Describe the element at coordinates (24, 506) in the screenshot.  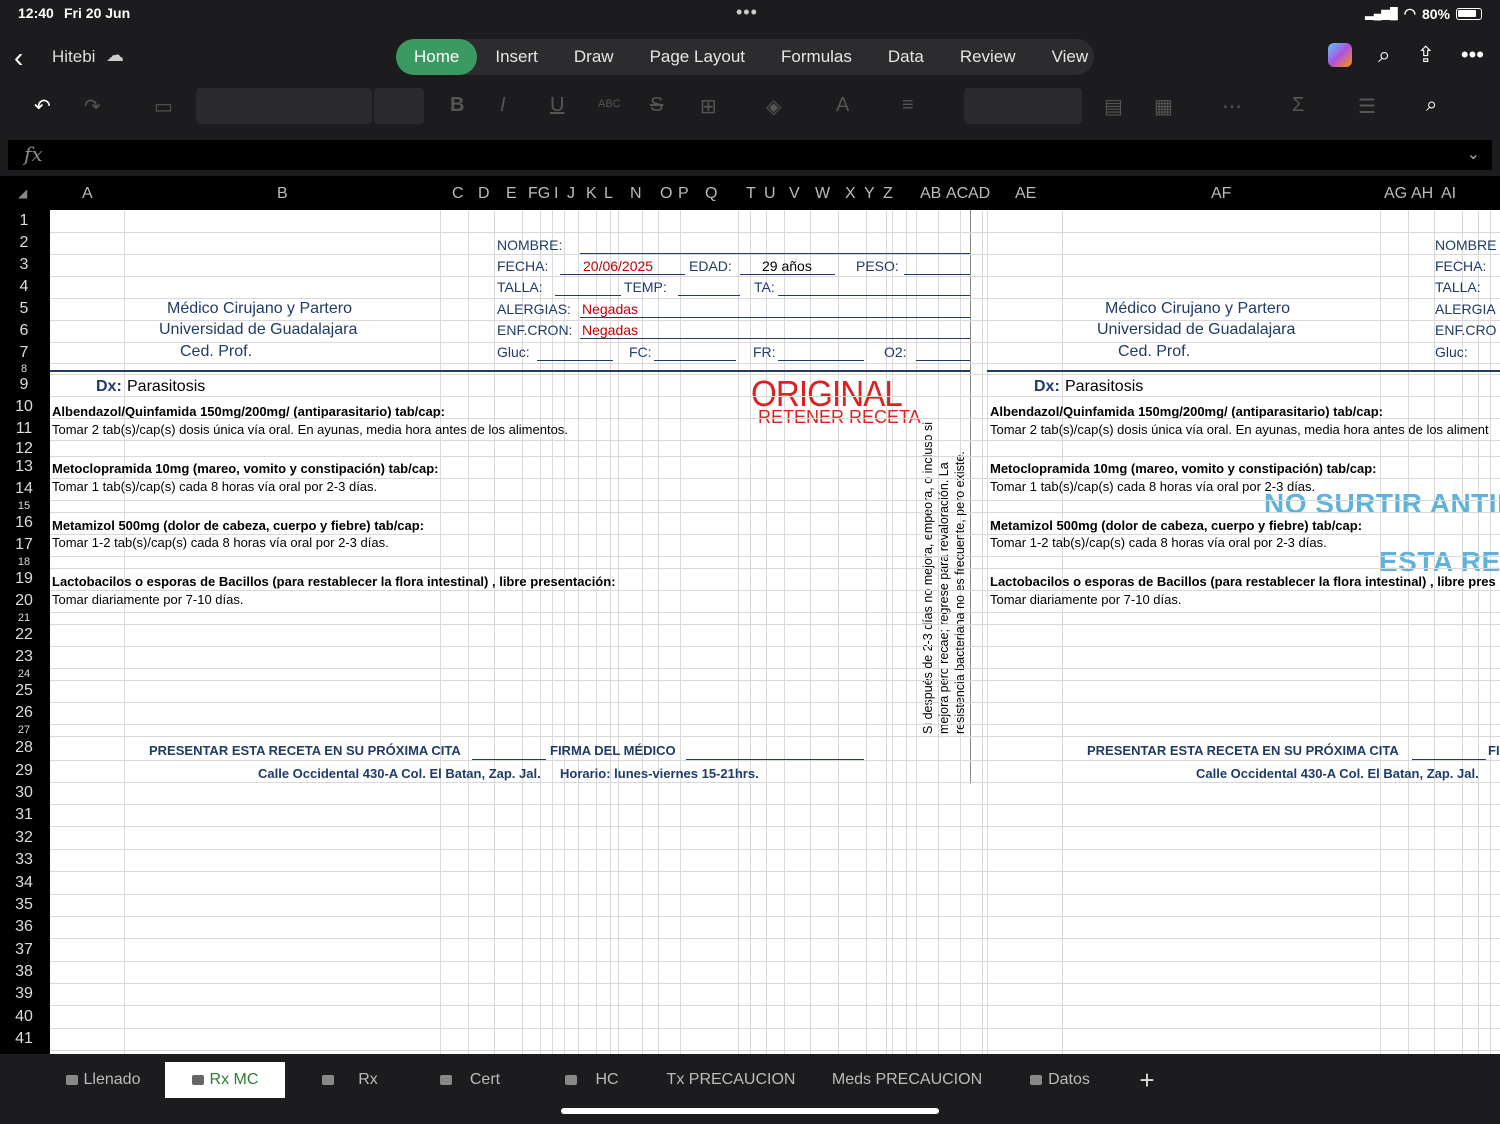
I see `row-header: 15` at that location.